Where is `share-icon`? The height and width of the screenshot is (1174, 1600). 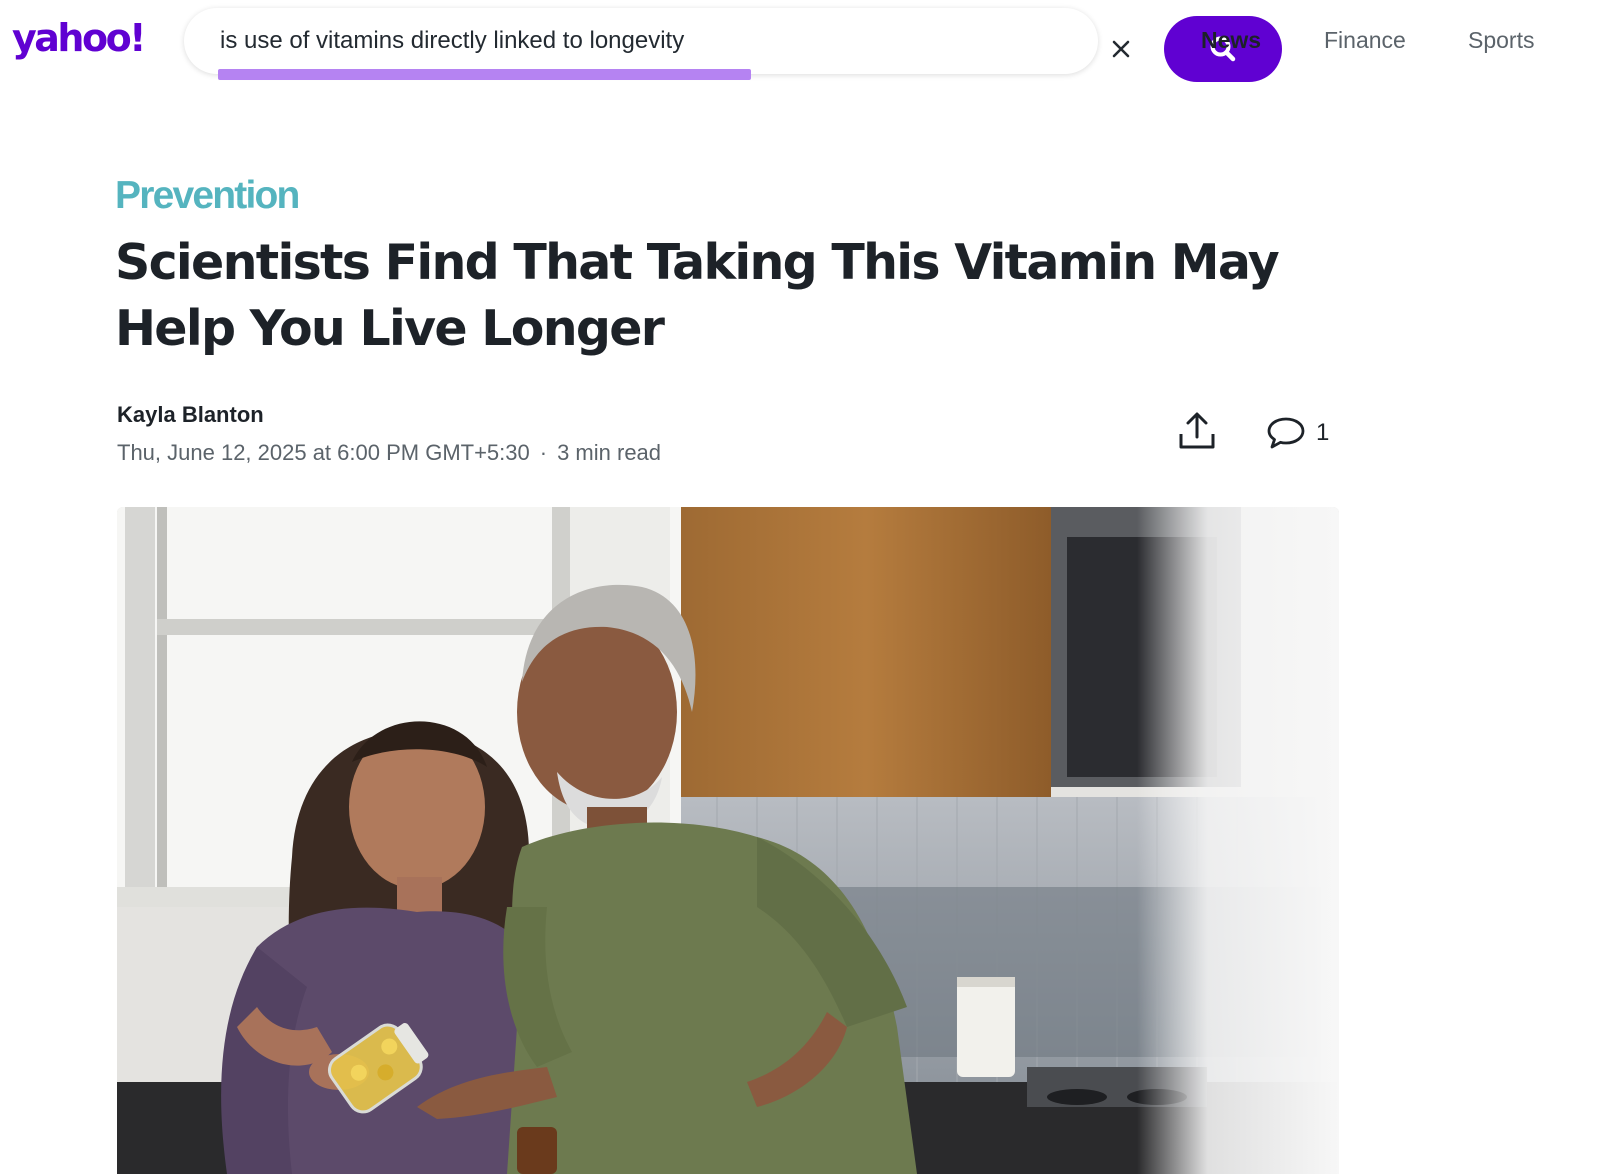
share-icon is located at coordinates (1197, 430).